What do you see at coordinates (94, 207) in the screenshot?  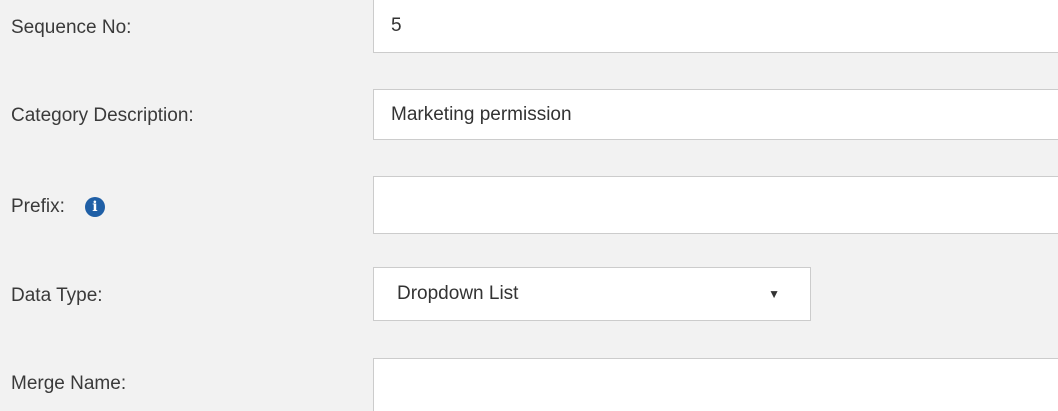 I see `info-icon: i` at bounding box center [94, 207].